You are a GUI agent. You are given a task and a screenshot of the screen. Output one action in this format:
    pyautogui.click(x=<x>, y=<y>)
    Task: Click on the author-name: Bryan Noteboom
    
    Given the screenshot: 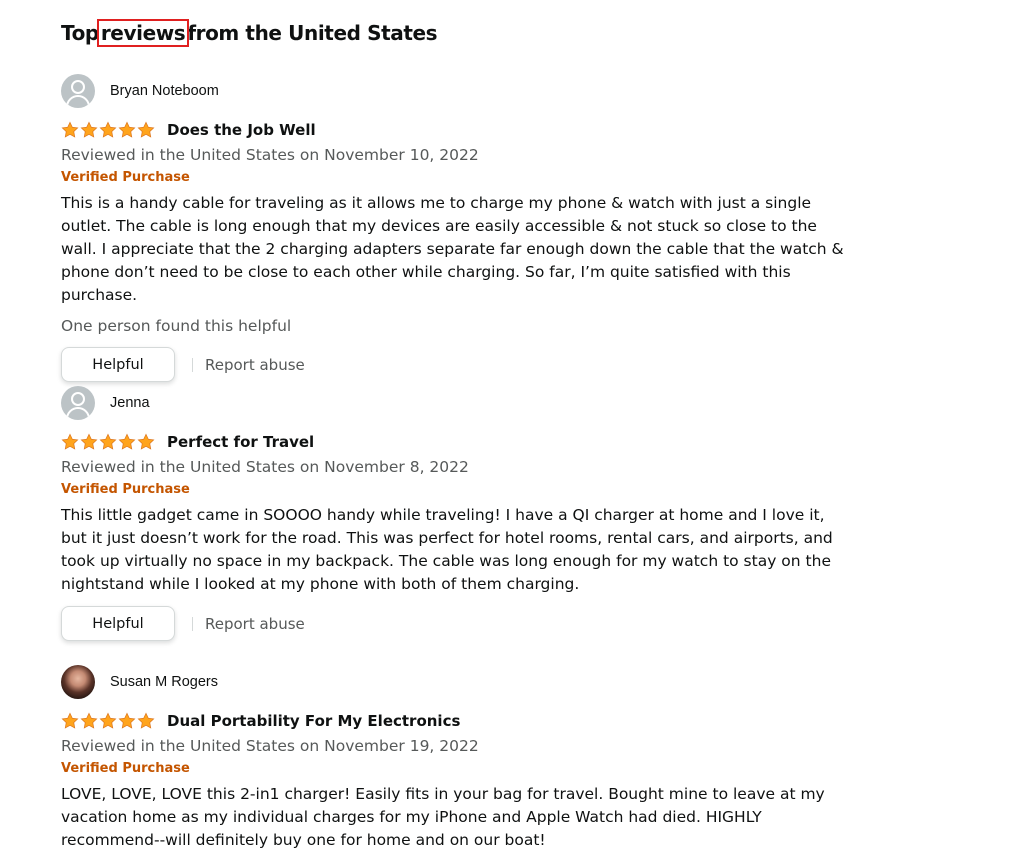 What is the action you would take?
    pyautogui.click(x=164, y=91)
    